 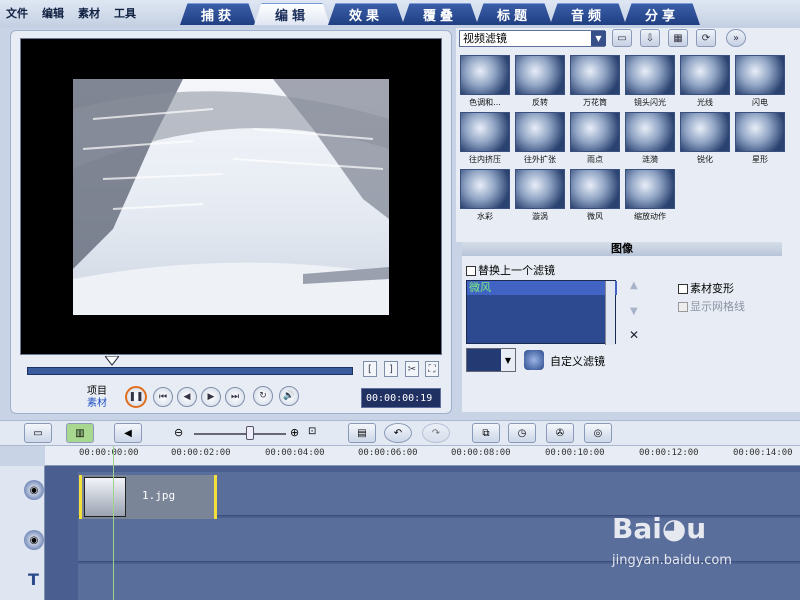 I want to click on timecode-display: 00:00:00:19, so click(x=401, y=398).